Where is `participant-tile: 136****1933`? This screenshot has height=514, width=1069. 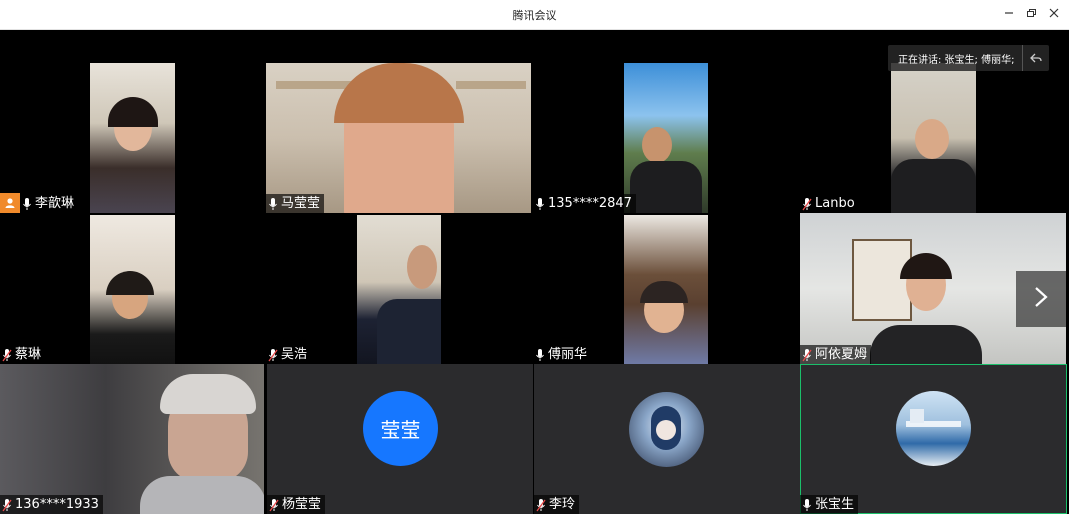 participant-tile: 136****1933 is located at coordinates (133, 439).